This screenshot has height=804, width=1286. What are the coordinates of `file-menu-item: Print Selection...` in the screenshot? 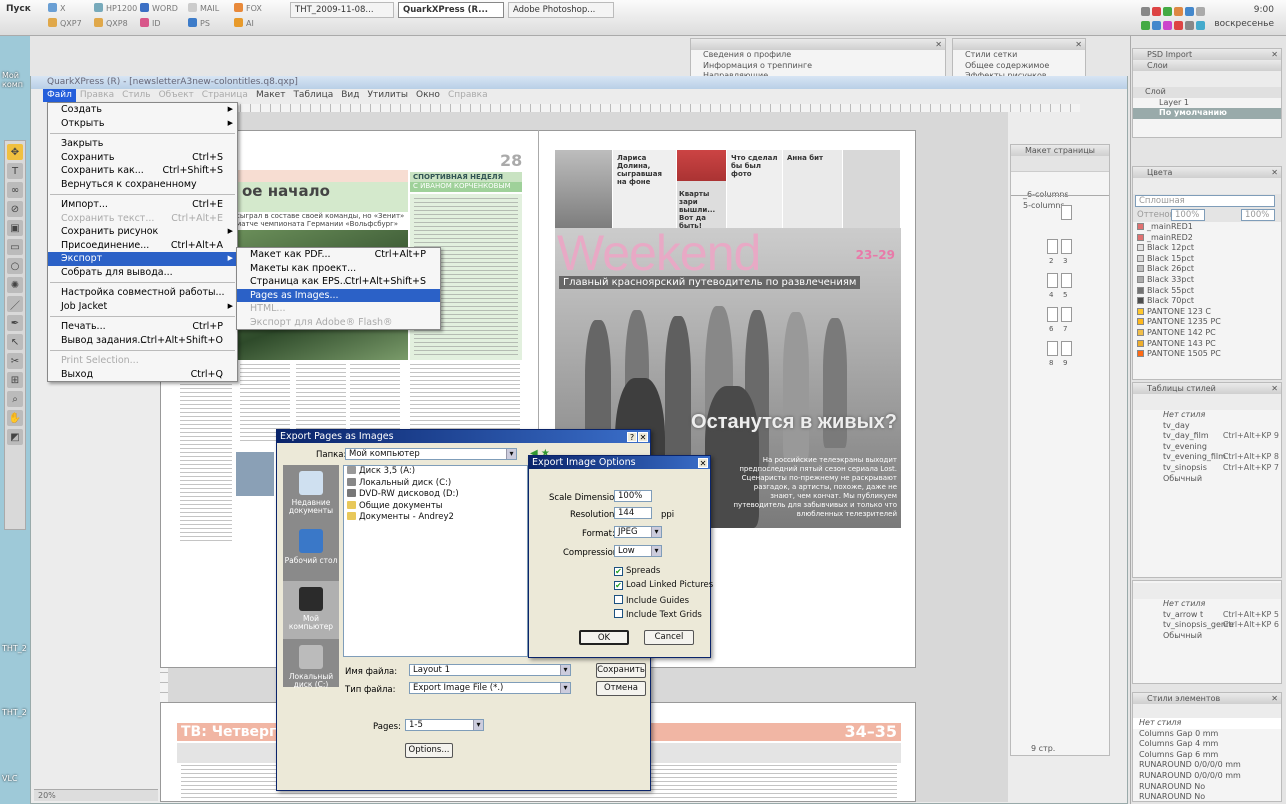 It's located at (142, 361).